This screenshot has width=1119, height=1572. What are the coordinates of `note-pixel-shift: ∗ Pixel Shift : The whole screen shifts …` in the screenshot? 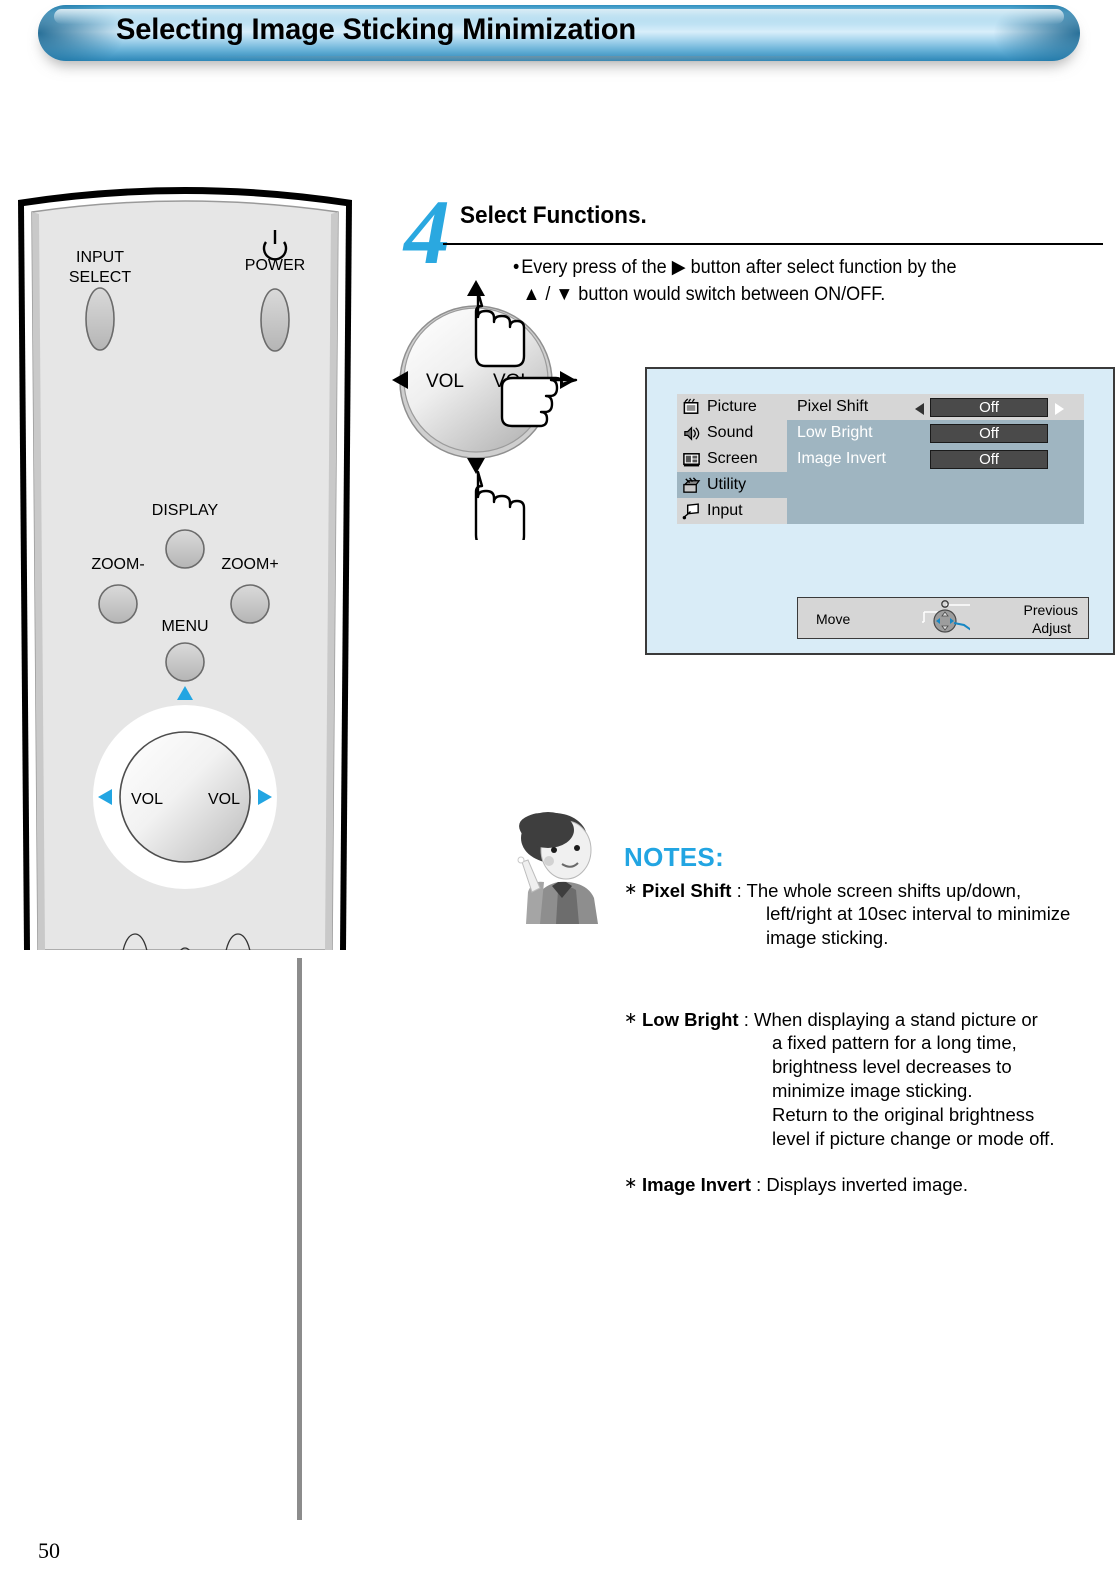 It's located at (871, 914).